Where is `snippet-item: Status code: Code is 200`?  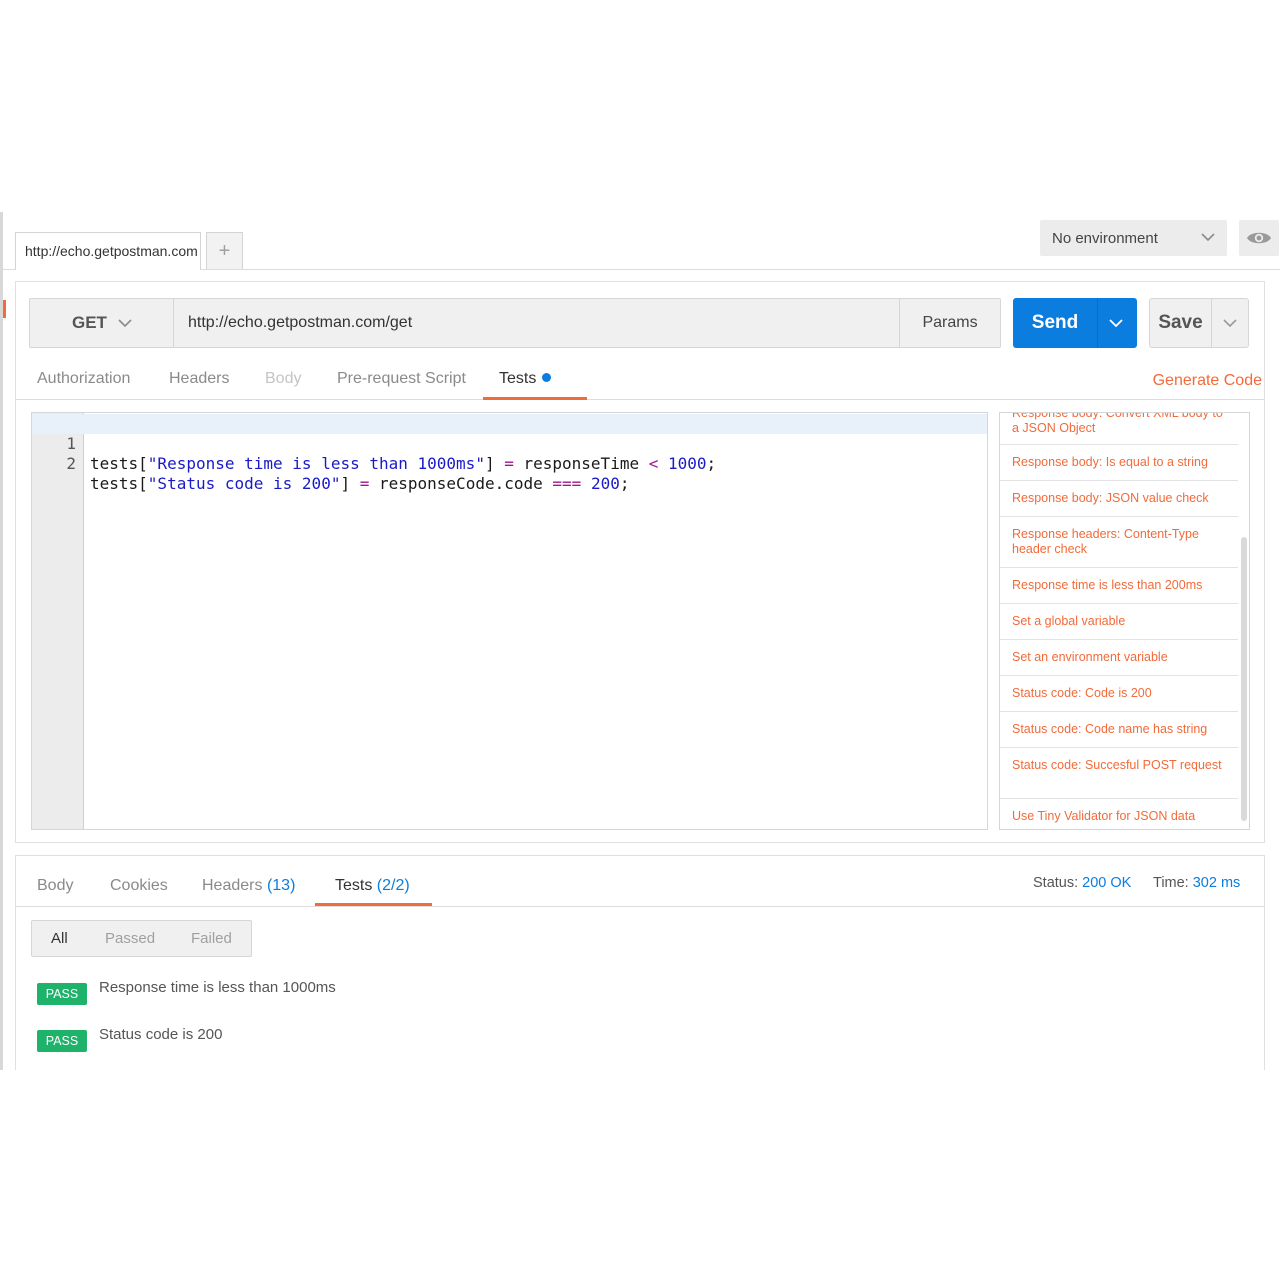 snippet-item: Status code: Code is 200 is located at coordinates (1119, 694).